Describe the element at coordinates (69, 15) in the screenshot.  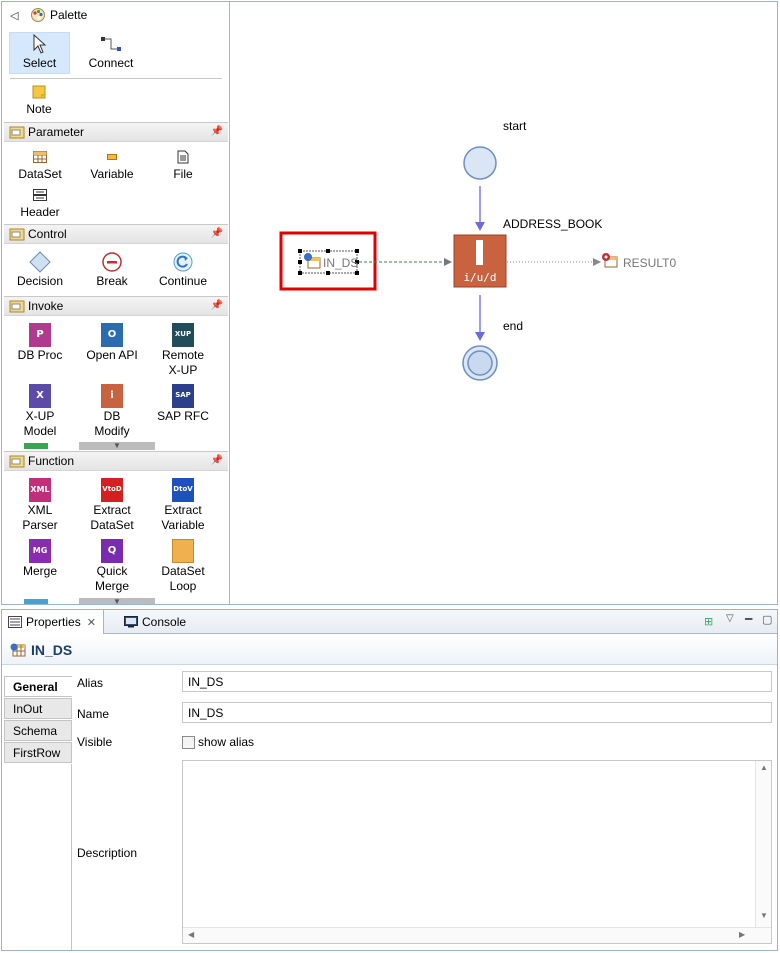
I see `palette-title: Palette` at that location.